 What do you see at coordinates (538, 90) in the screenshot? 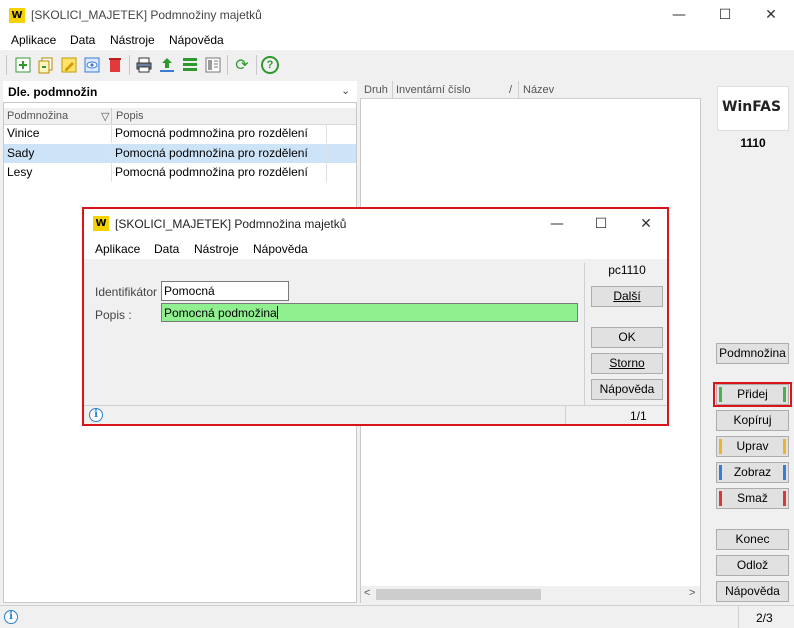
I see `column-header-nazev: Název` at bounding box center [538, 90].